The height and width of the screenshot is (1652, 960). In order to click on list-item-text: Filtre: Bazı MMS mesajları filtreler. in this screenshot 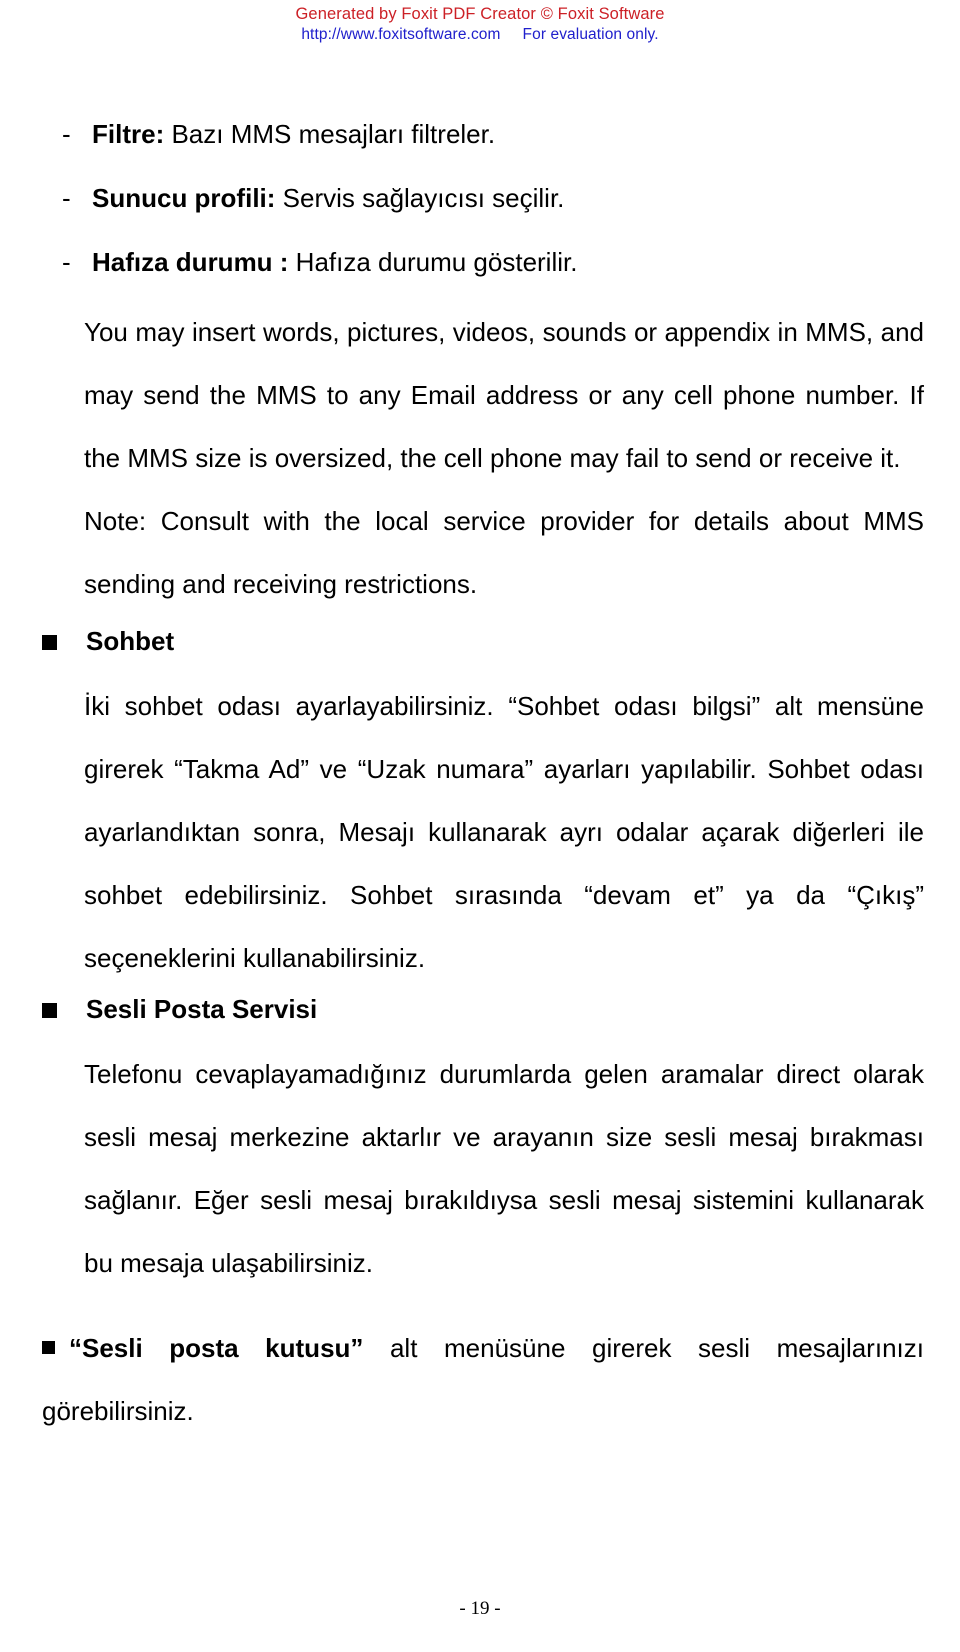, I will do `click(508, 135)`.